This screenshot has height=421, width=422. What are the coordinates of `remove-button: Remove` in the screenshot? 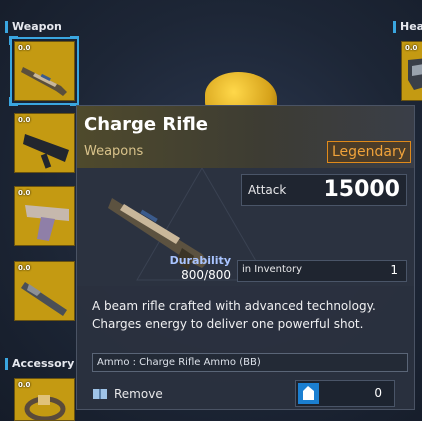 It's located at (127, 394).